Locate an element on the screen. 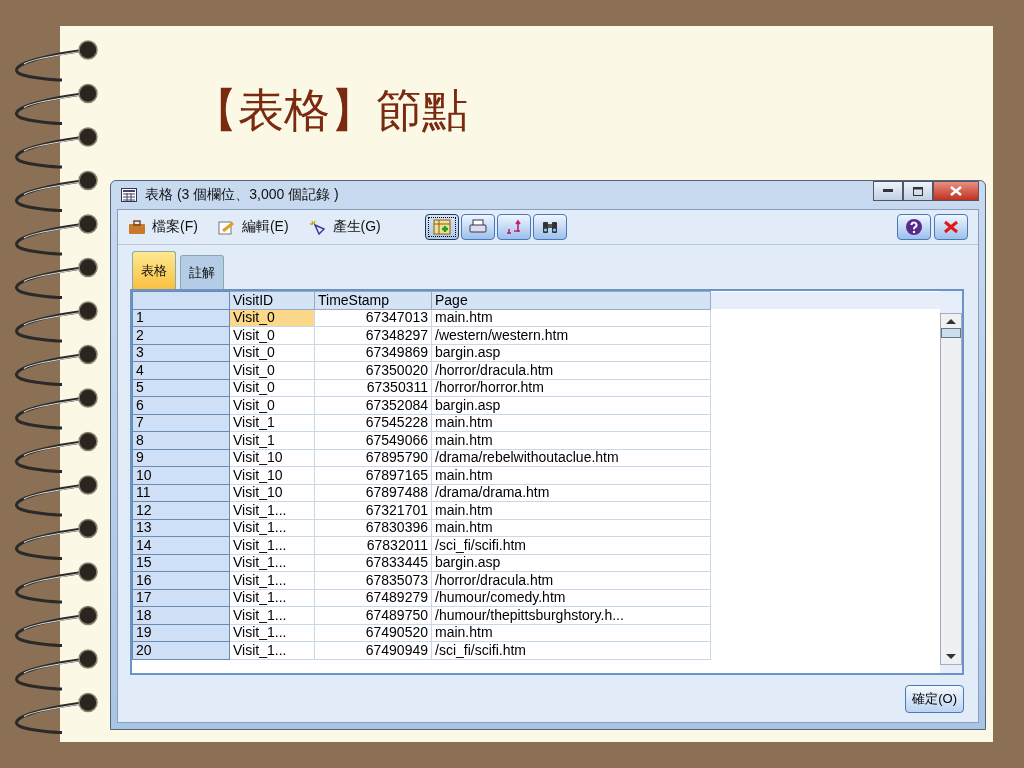 The height and width of the screenshot is (768, 1024). ok-button: 確定(O) is located at coordinates (934, 698).